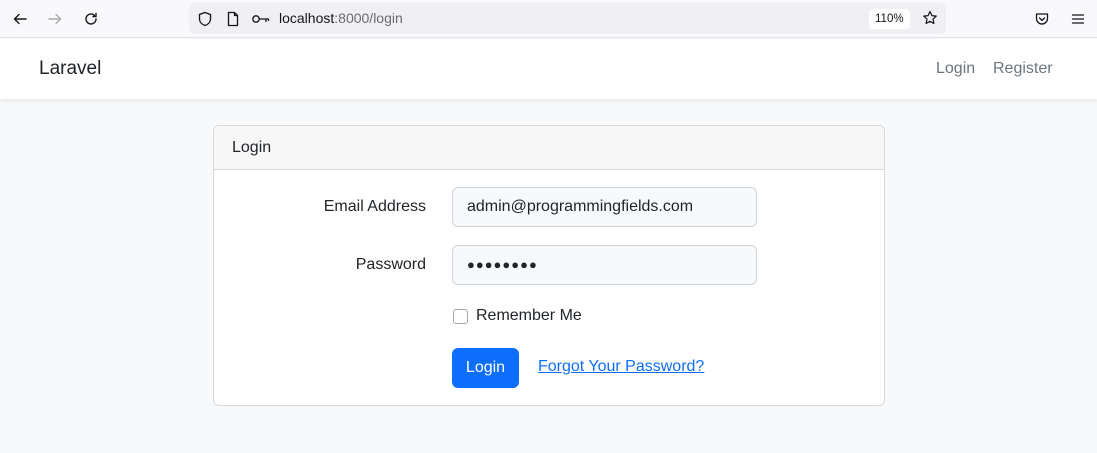 The height and width of the screenshot is (453, 1097). What do you see at coordinates (261, 19) in the screenshot?
I see `key-icon` at bounding box center [261, 19].